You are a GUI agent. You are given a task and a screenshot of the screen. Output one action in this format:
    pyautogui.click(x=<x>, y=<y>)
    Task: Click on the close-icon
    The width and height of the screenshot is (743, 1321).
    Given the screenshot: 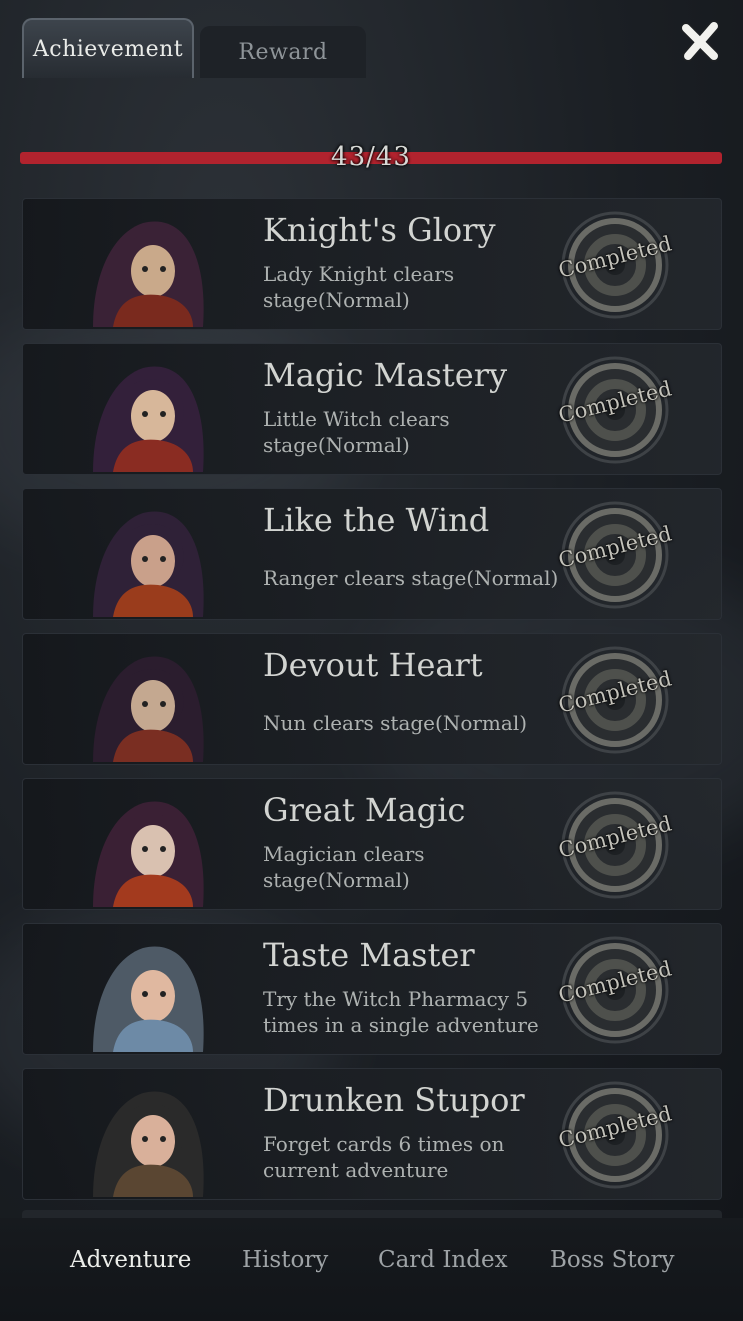 What is the action you would take?
    pyautogui.click(x=700, y=41)
    